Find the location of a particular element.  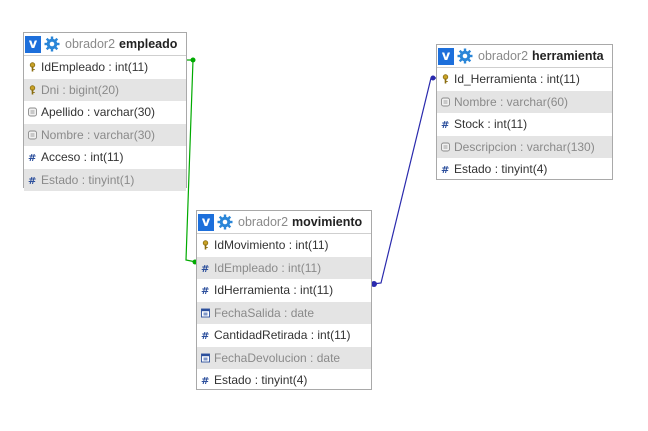

table-title: obrador2 movimiento is located at coordinates (300, 222).